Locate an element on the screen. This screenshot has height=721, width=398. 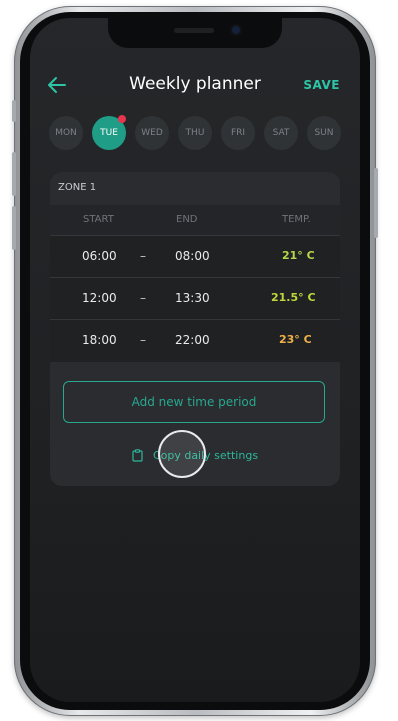
day-label: SUN is located at coordinates (324, 133).